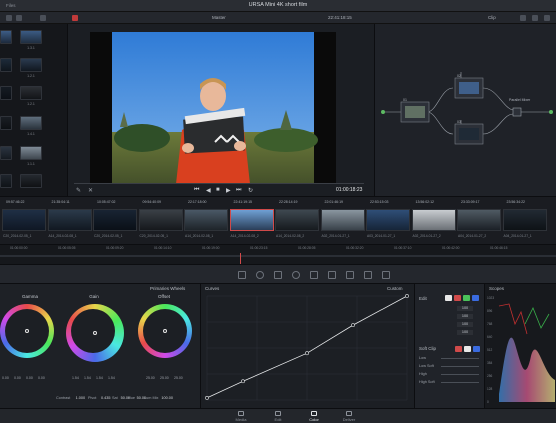 This screenshot has width=556, height=423. I want to click on param-value: 0.435, so click(106, 398).